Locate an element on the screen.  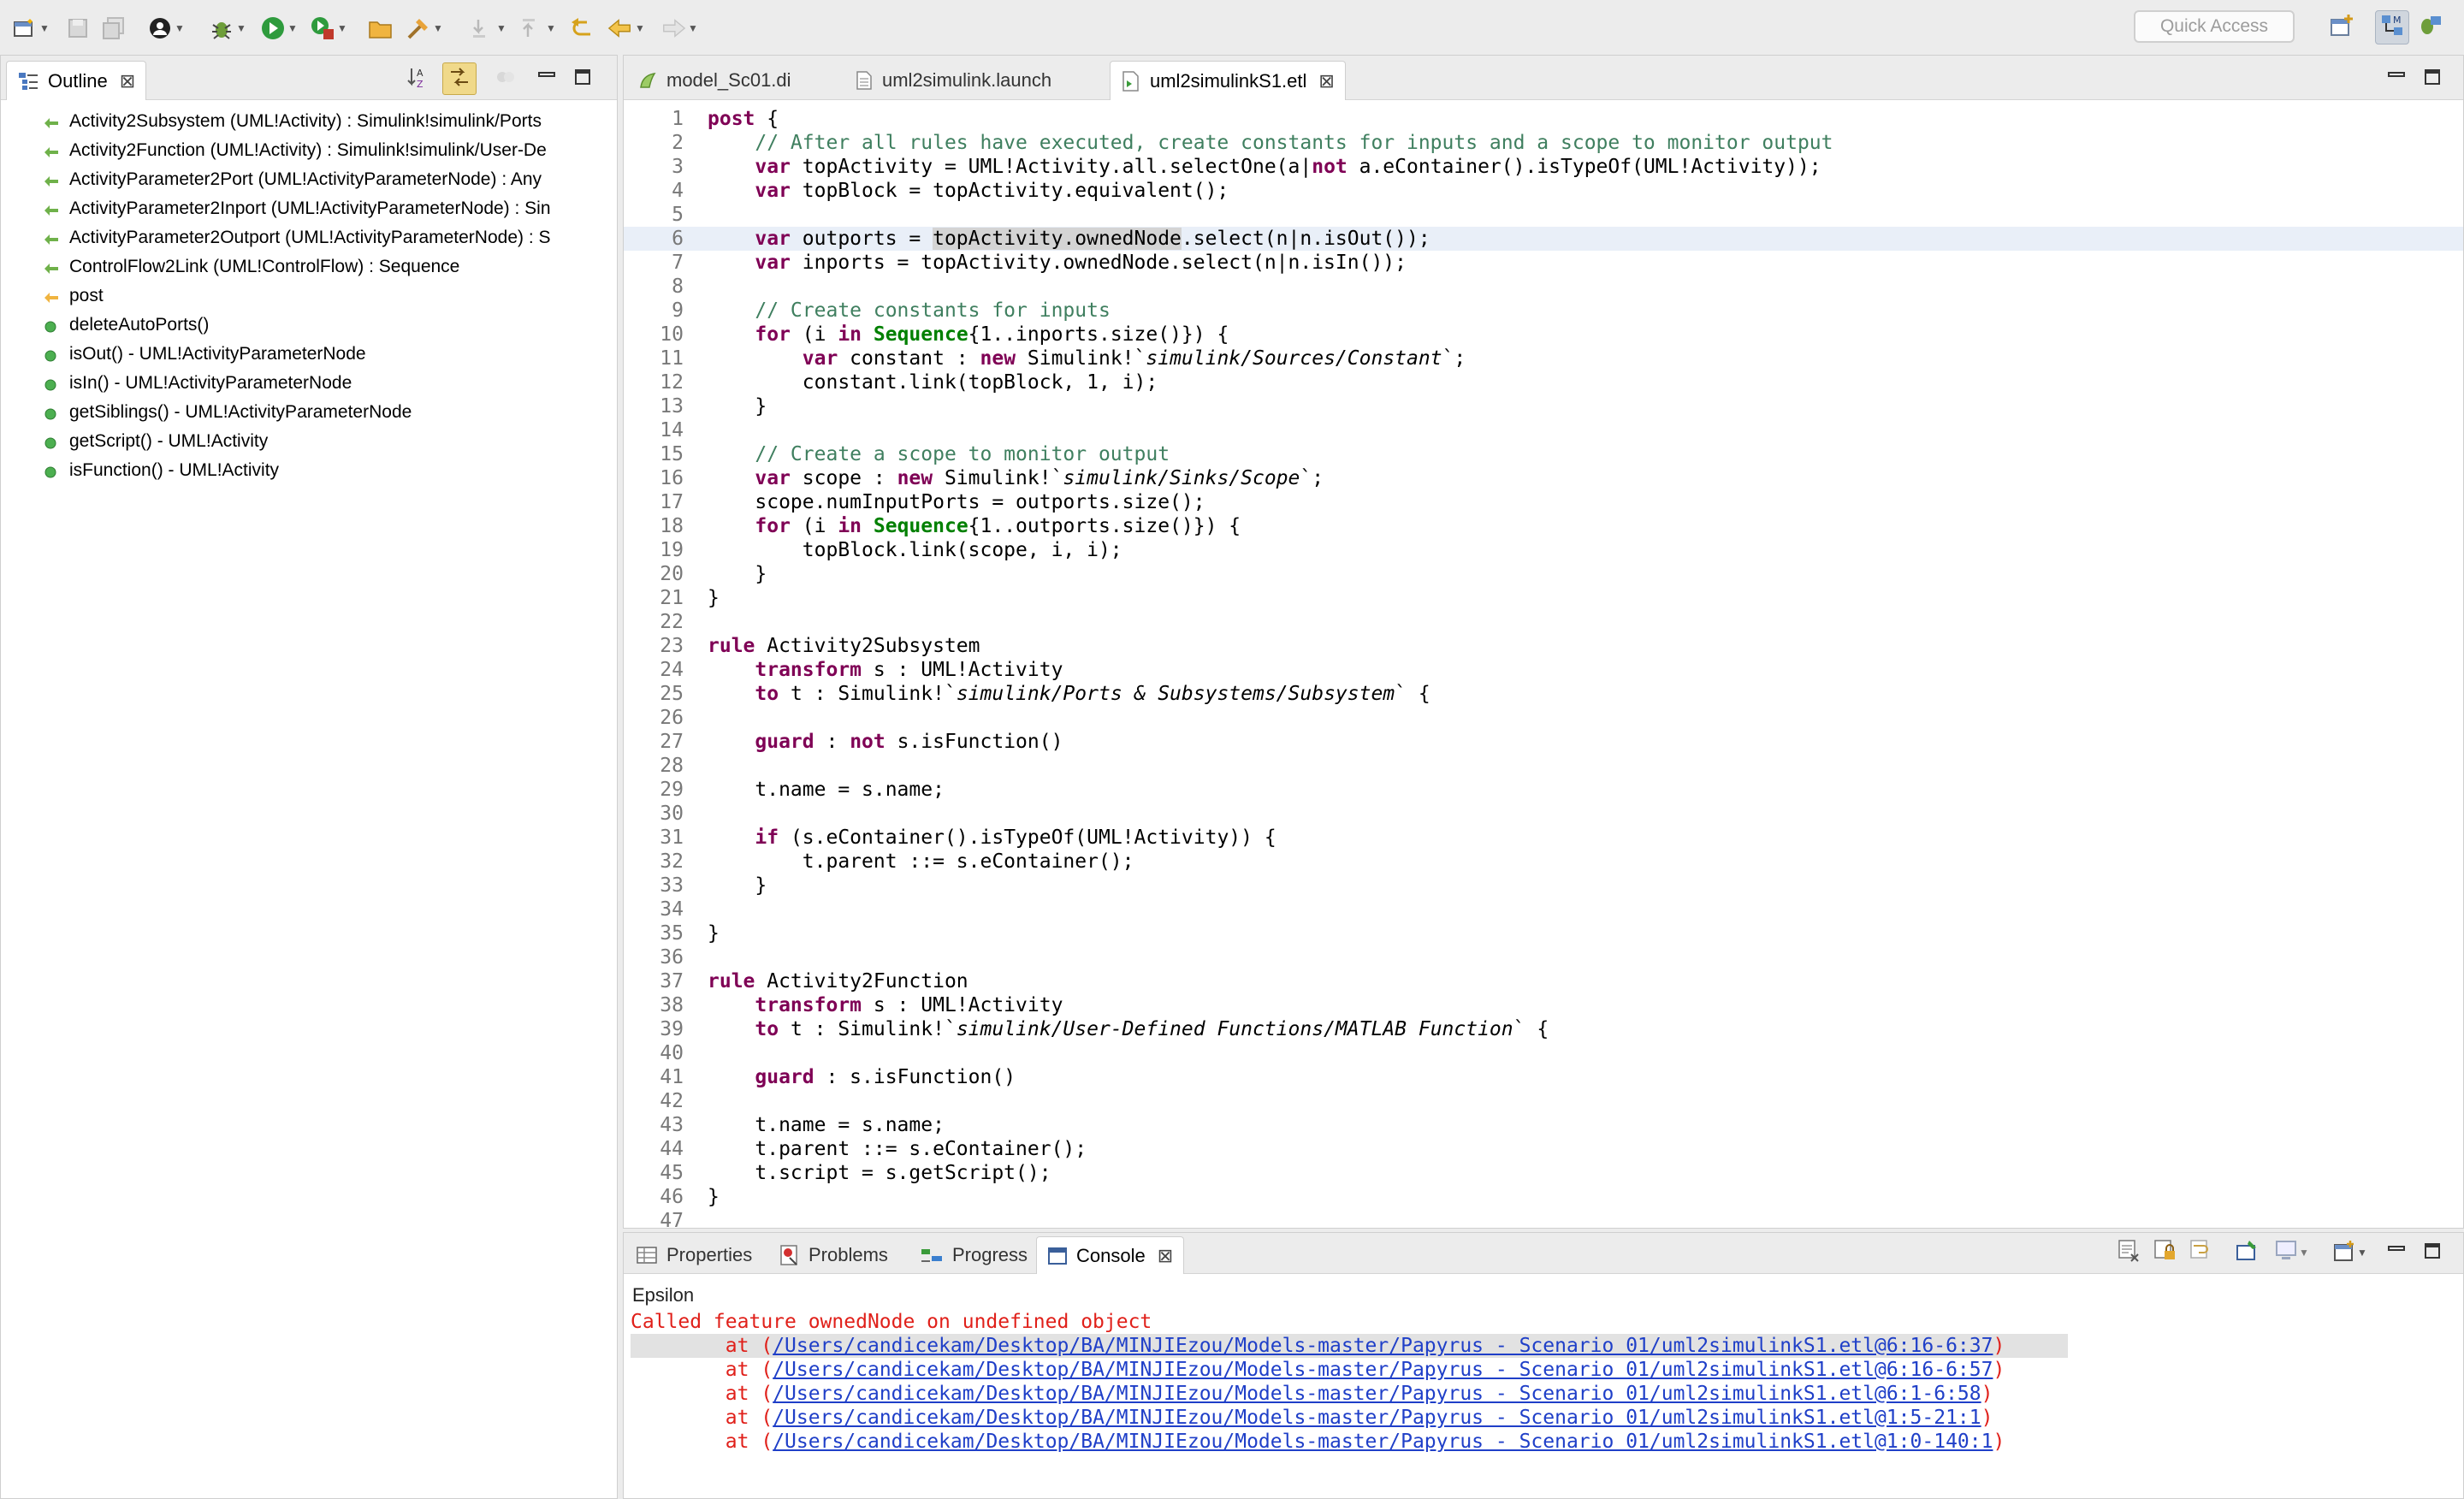
console-icon is located at coordinates (1057, 1256).